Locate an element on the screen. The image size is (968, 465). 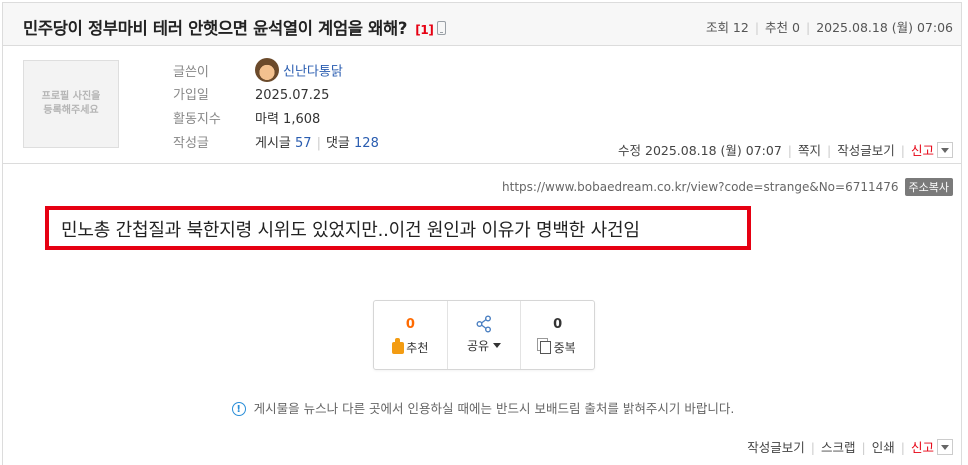
posts-label: 작성글 is located at coordinates (191, 143).